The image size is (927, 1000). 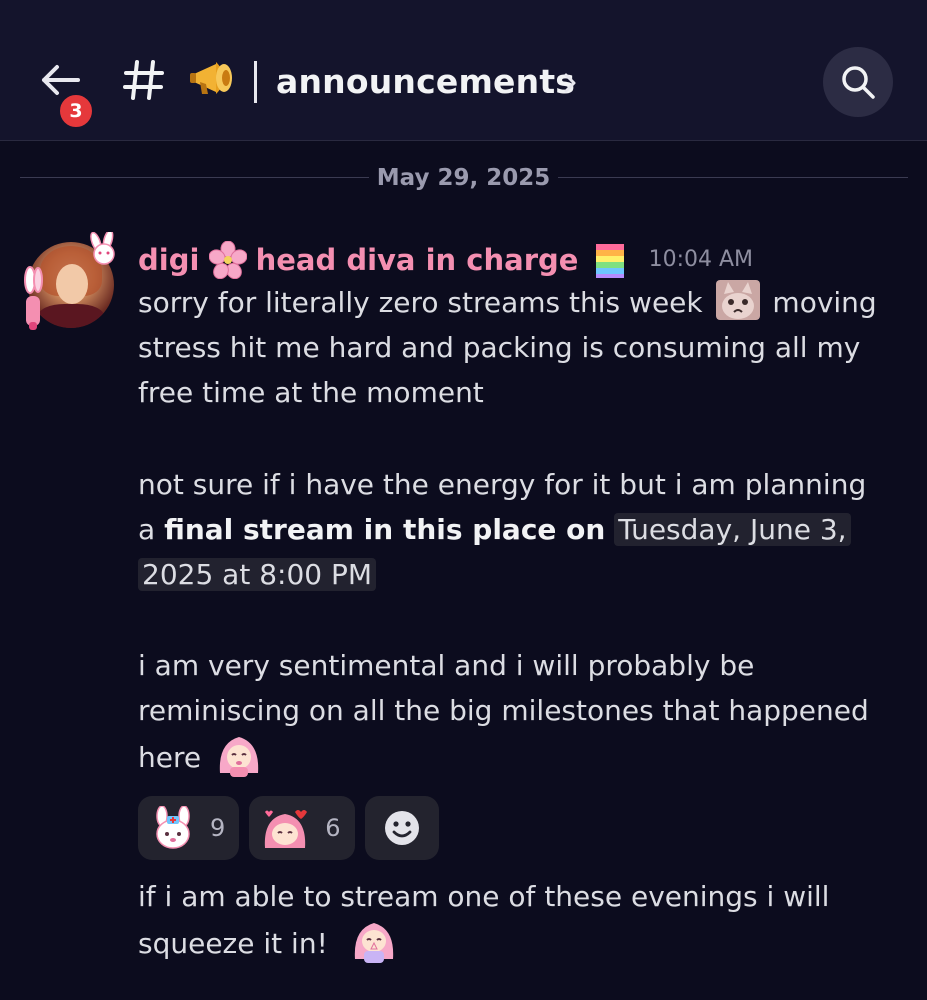 I want to click on title-separator, so click(x=255, y=82).